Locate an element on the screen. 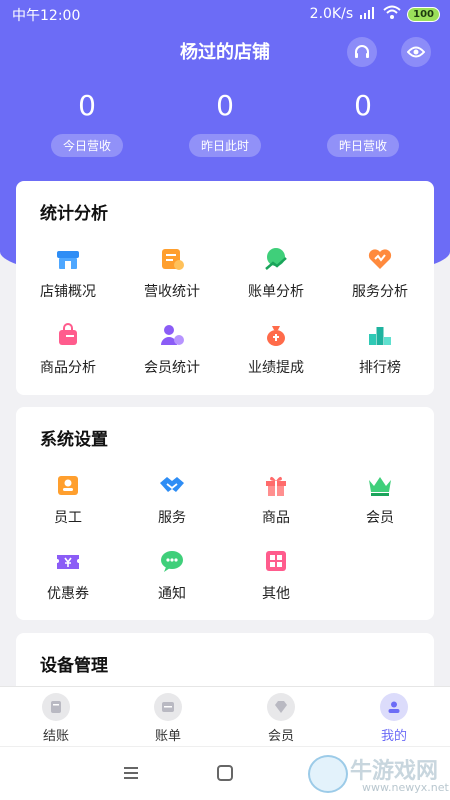 Image resolution: width=450 pixels, height=800 pixels. home-icon is located at coordinates (225, 773).